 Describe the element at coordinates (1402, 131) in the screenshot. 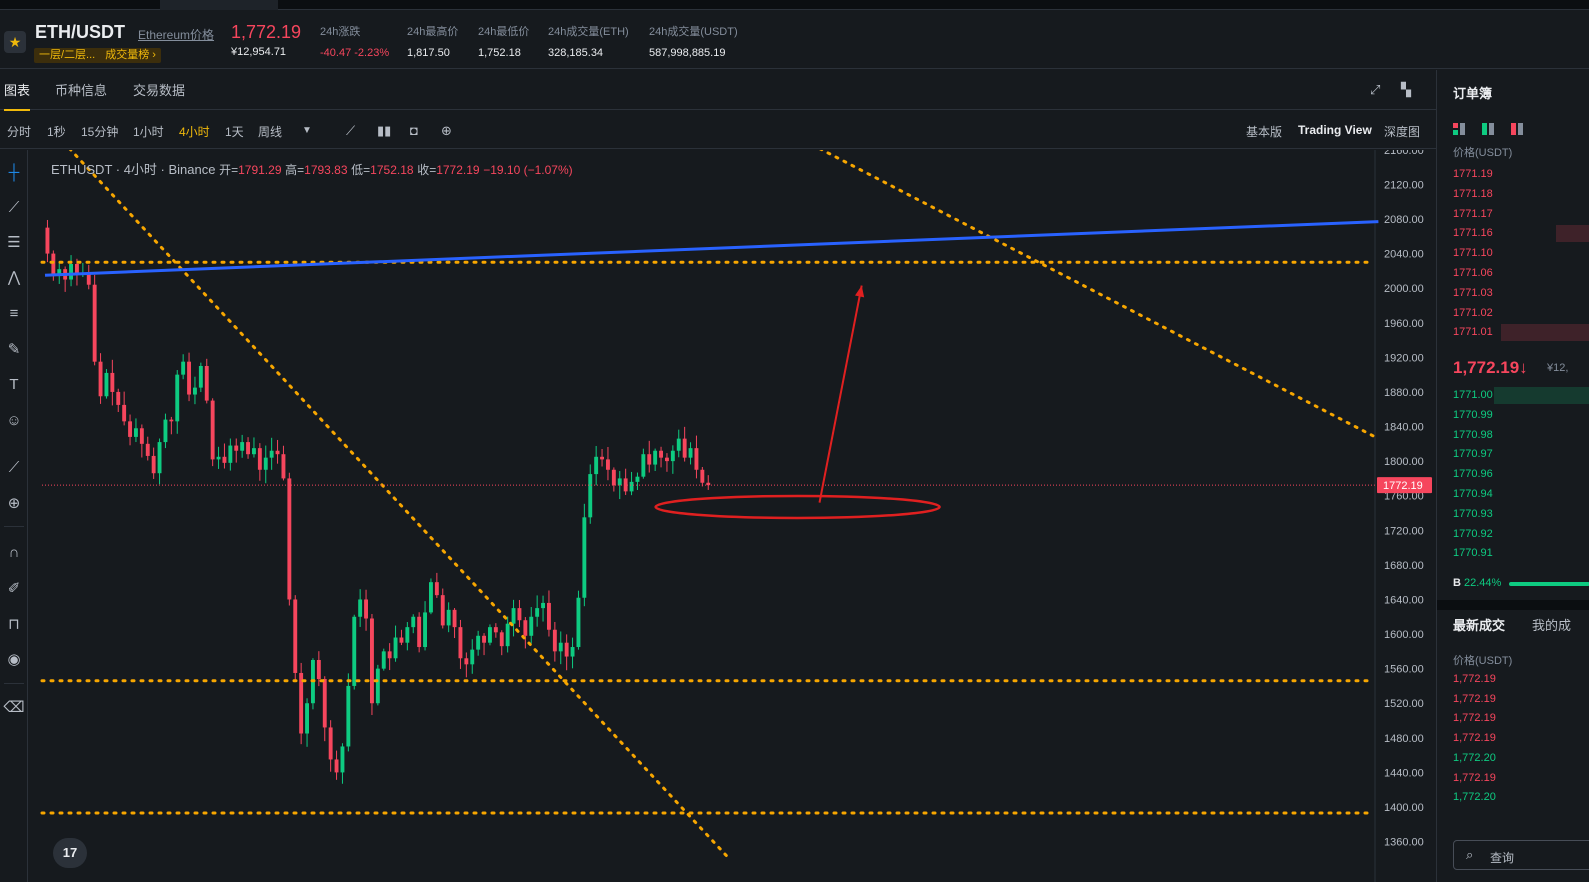

I see `view-depth: 深度图` at that location.